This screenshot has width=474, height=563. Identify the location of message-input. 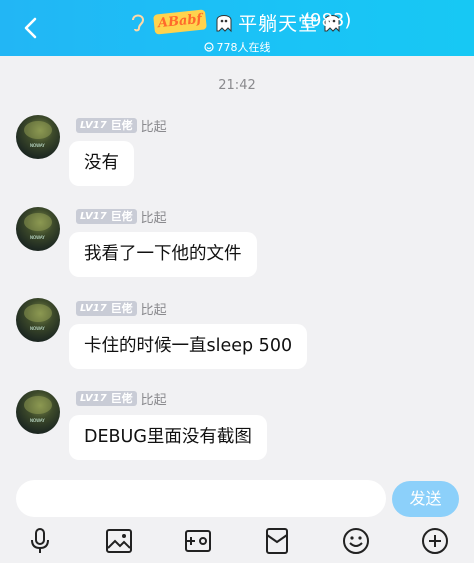
(201, 498).